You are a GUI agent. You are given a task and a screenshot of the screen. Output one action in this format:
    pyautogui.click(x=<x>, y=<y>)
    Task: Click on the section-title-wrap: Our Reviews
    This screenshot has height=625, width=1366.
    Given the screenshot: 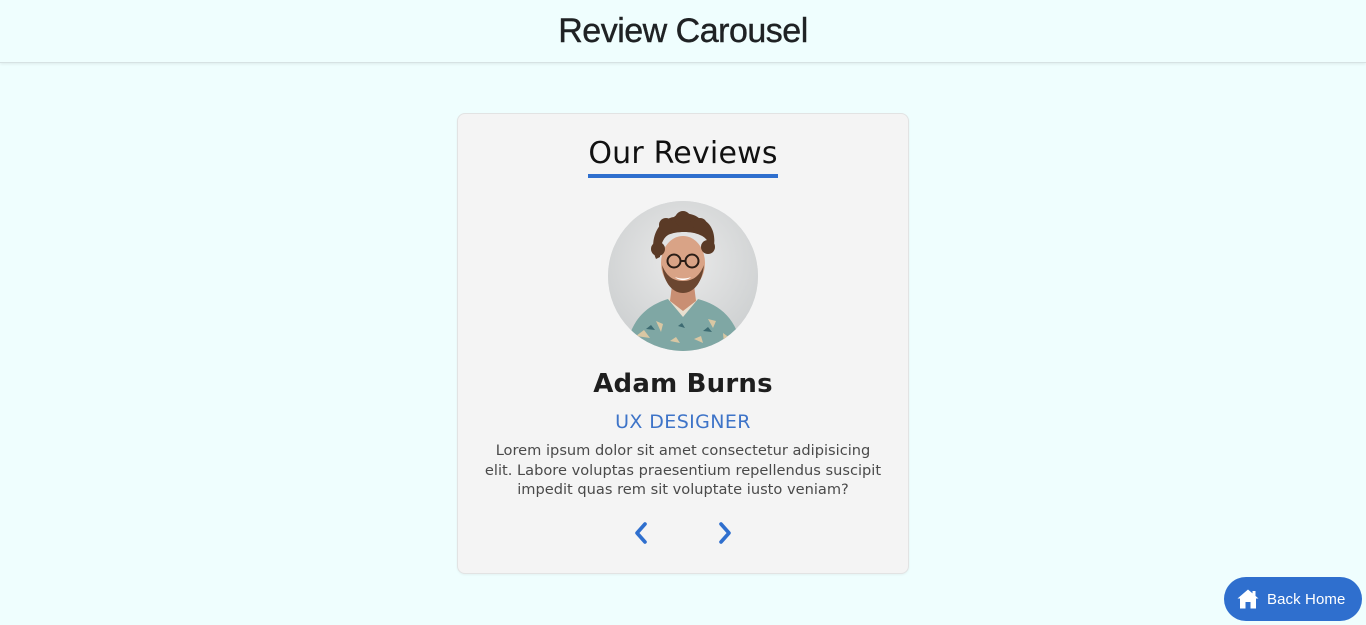 What is the action you would take?
    pyautogui.click(x=683, y=157)
    